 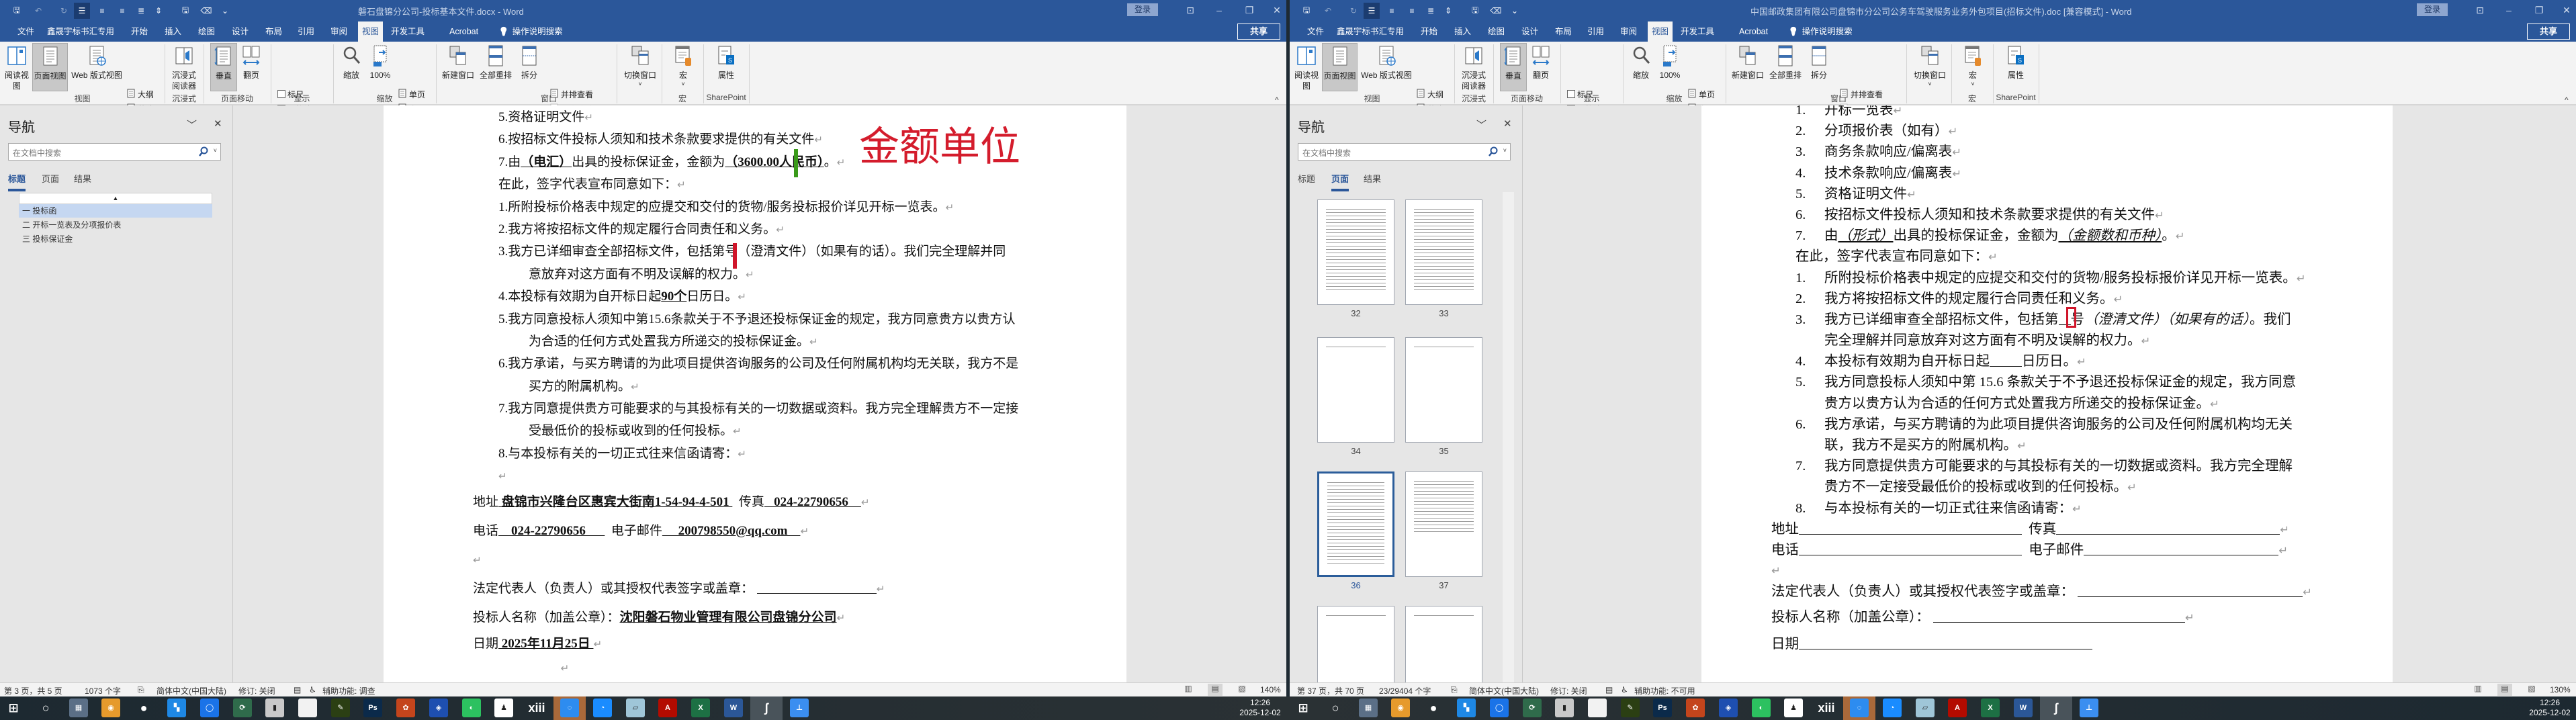 I want to click on start-icon: ⊞, so click(x=1304, y=708).